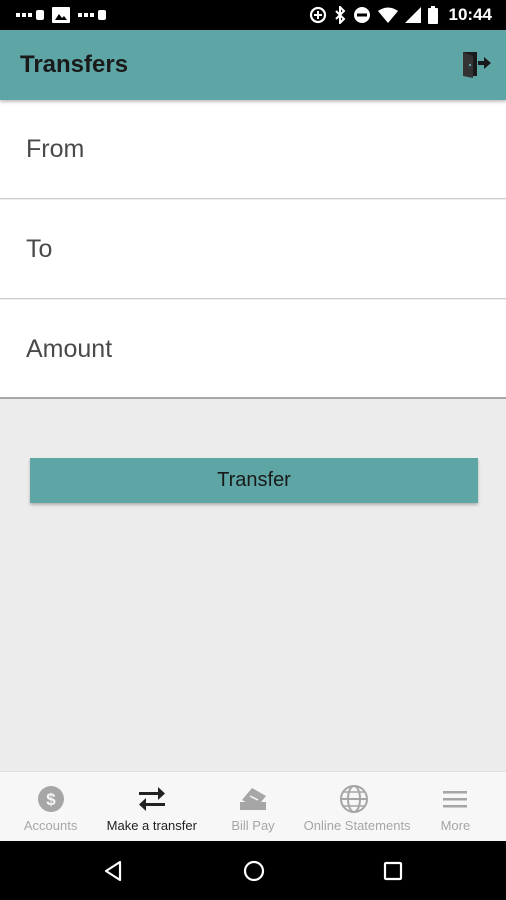 The image size is (506, 900). What do you see at coordinates (393, 871) in the screenshot?
I see `recents-button` at bounding box center [393, 871].